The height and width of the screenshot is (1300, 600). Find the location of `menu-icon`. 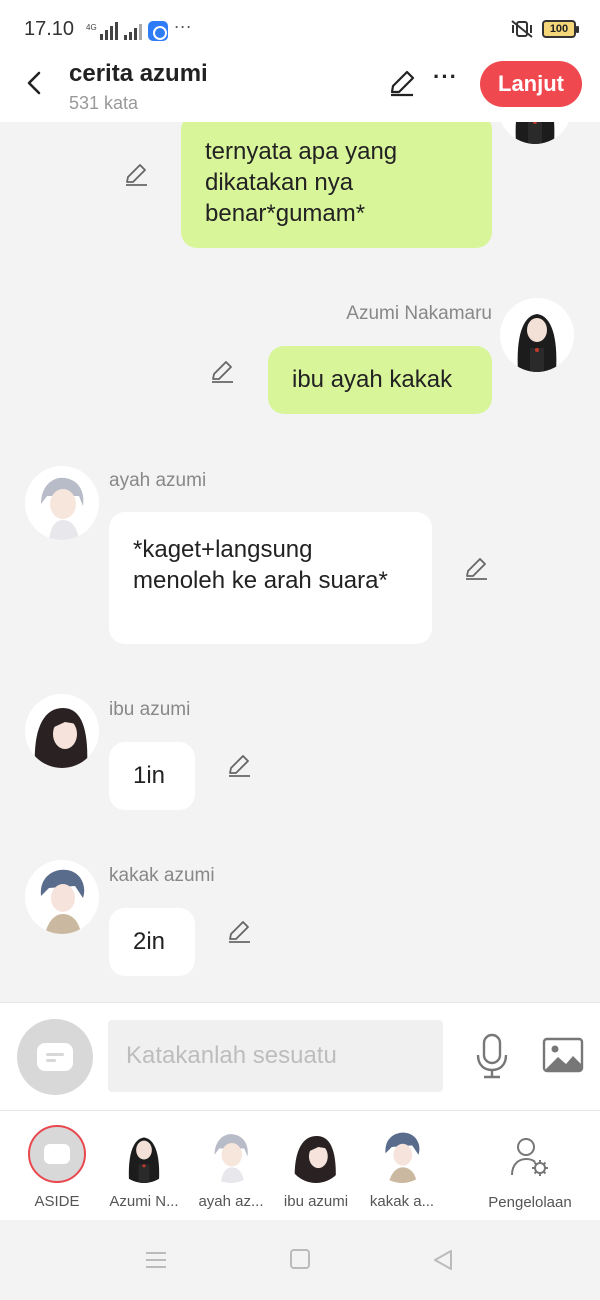

menu-icon is located at coordinates (156, 1260).